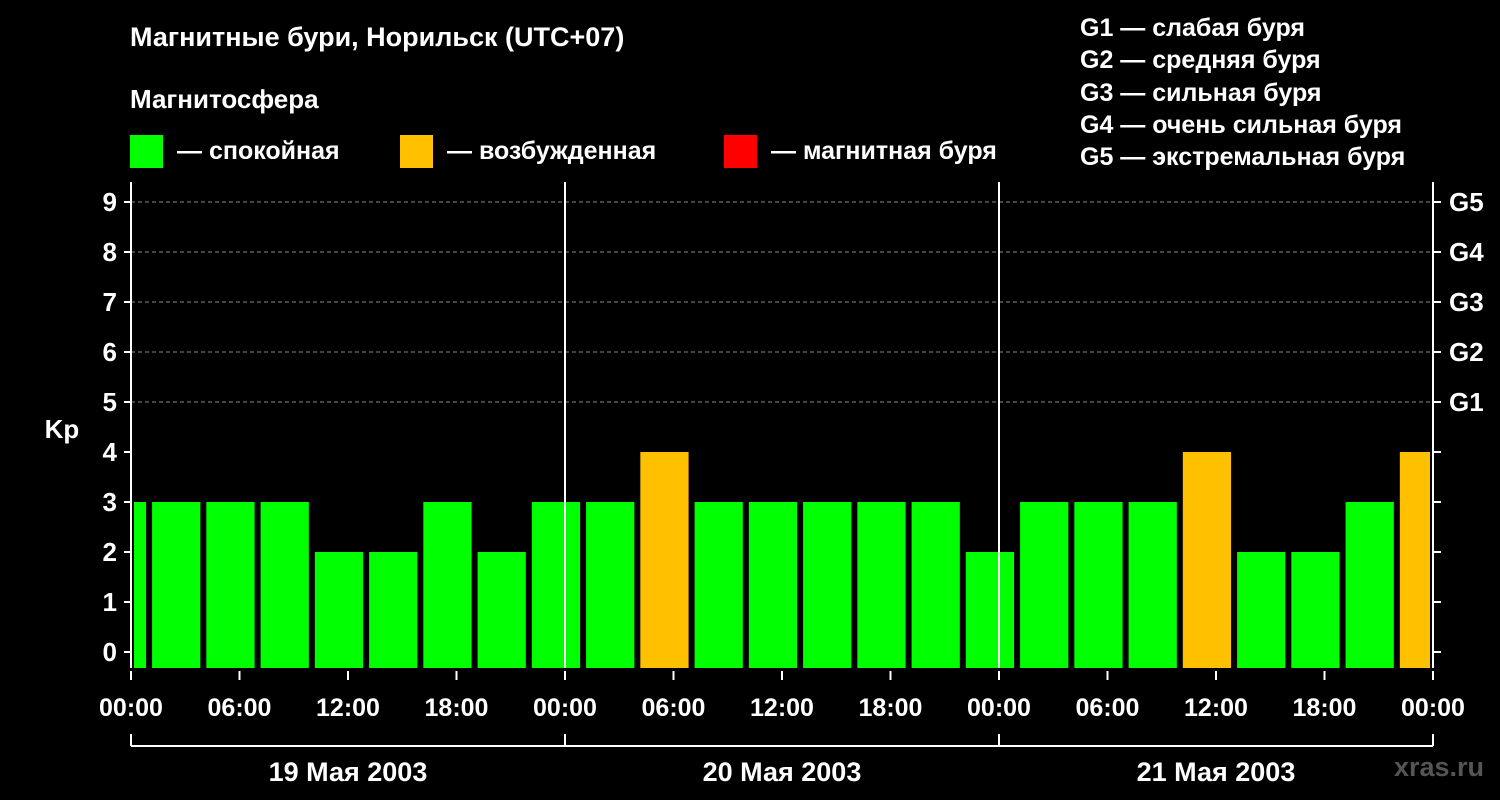 This screenshot has width=1500, height=800. What do you see at coordinates (1466, 252) in the screenshot?
I see `storm-level-label: G4` at bounding box center [1466, 252].